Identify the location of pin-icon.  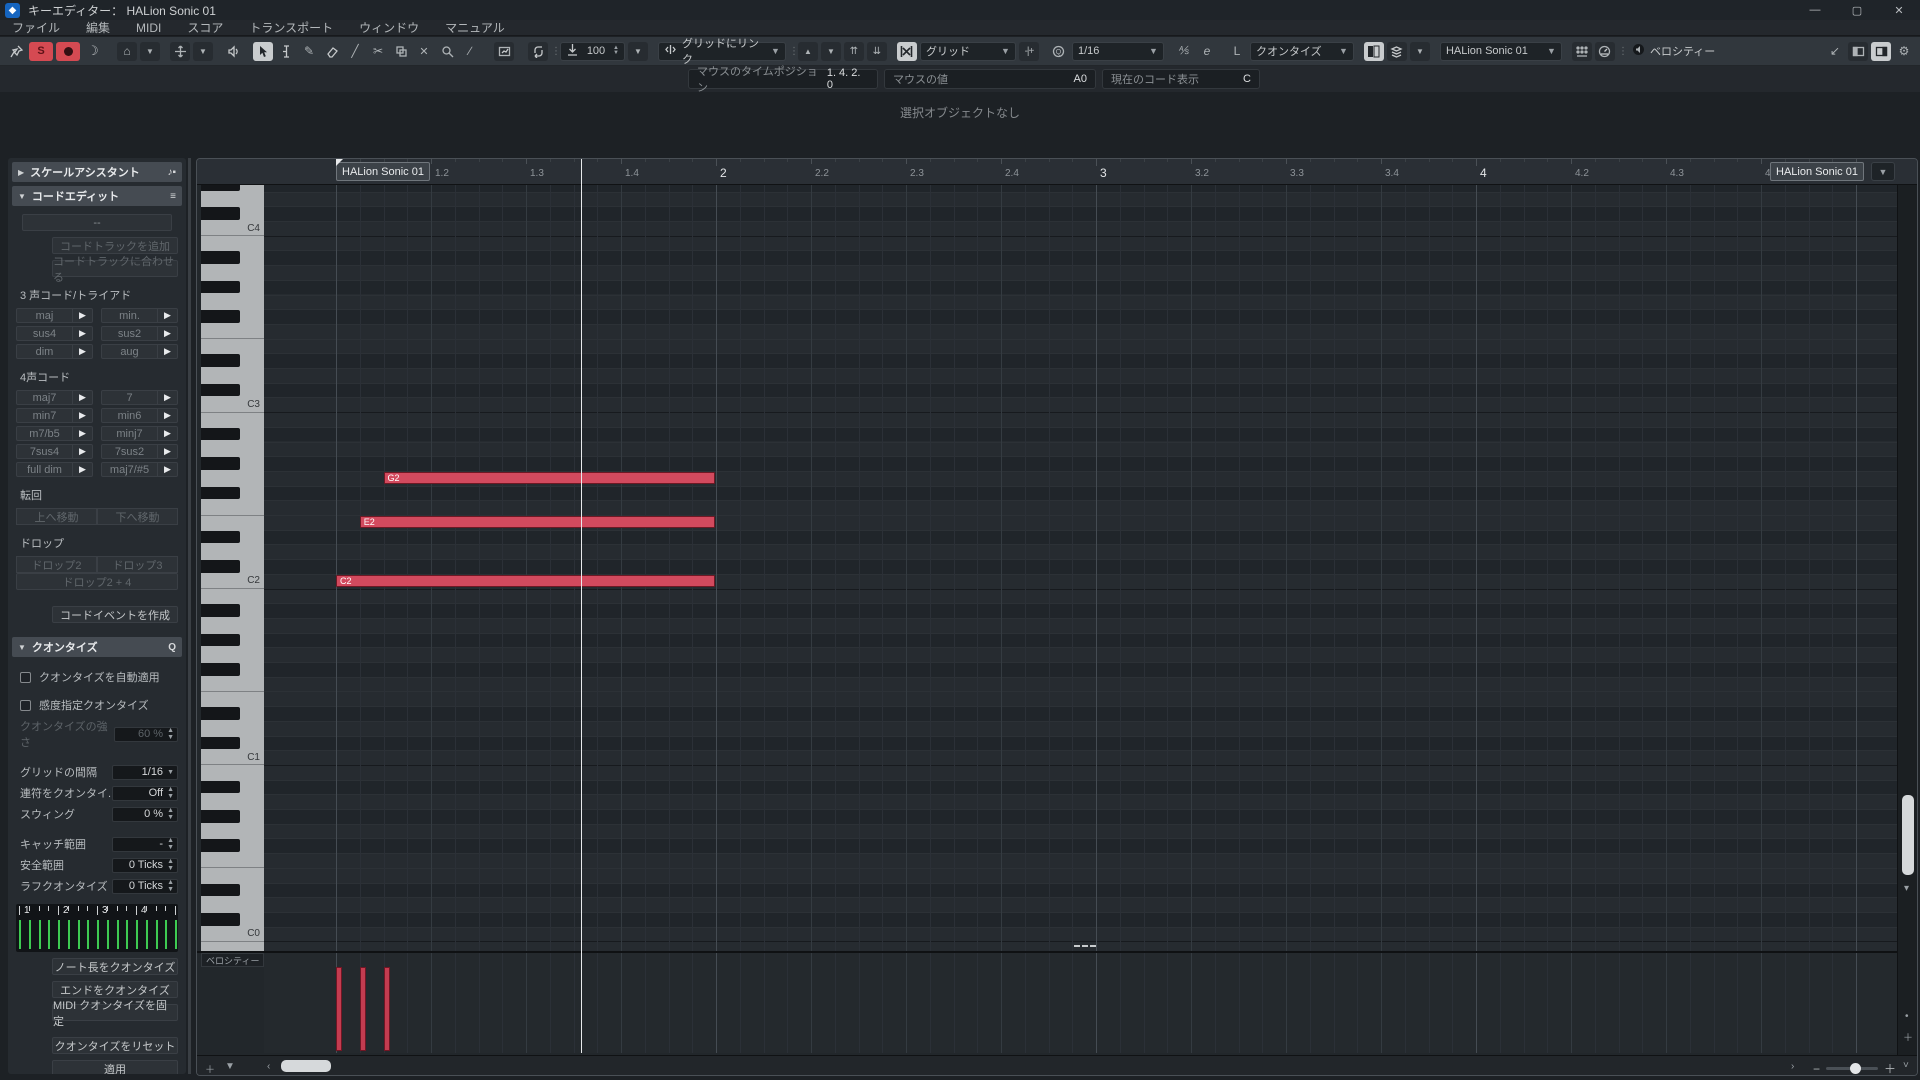
(16, 51).